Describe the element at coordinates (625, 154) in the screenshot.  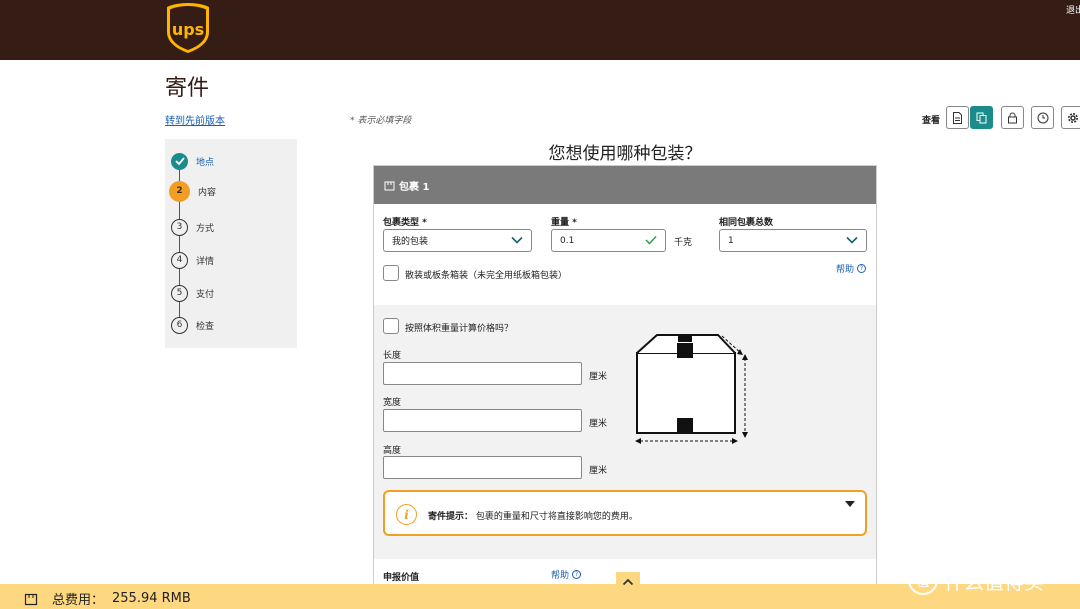
I see `packaging-question: 您想使用哪种包装？` at that location.